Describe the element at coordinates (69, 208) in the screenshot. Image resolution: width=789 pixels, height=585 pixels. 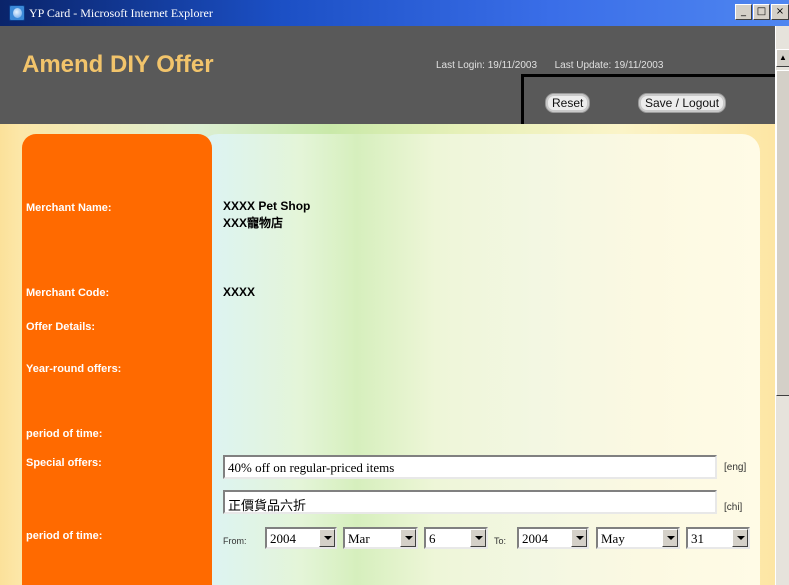
I see `merchant-name-label: Merchant Name:` at that location.